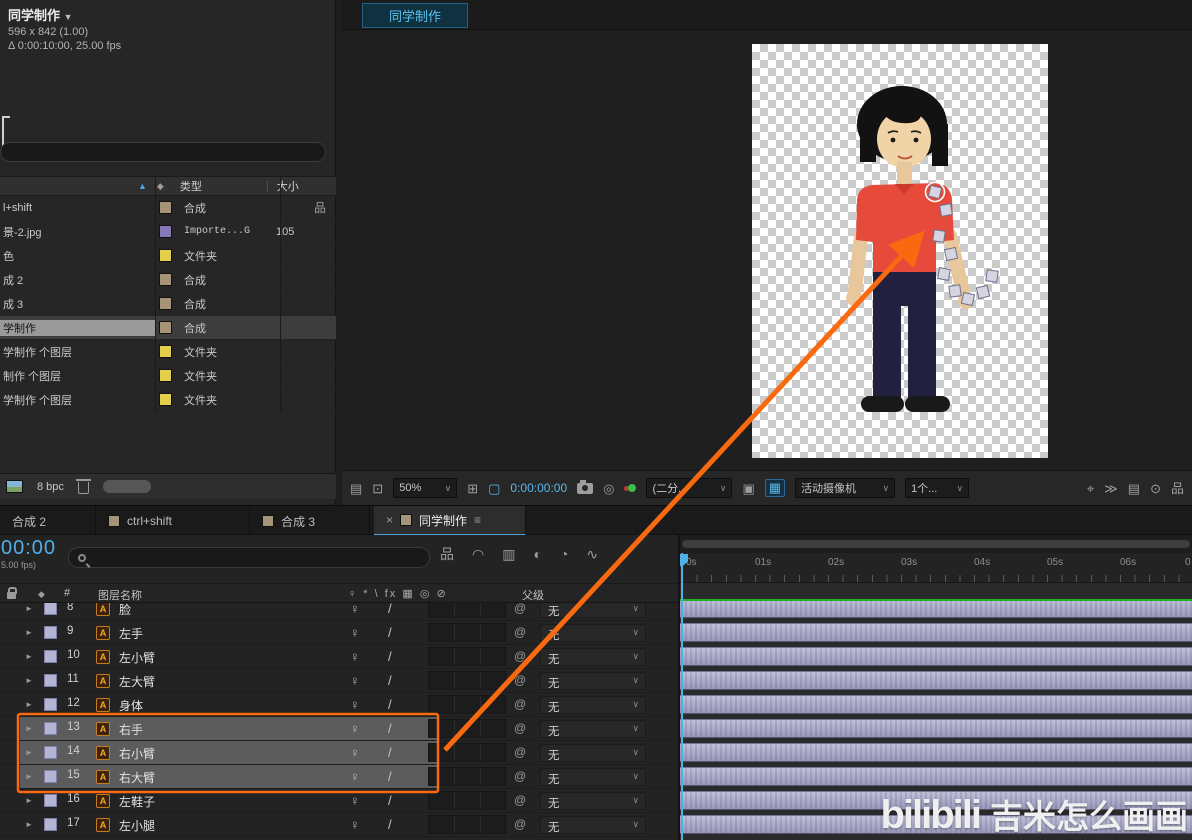  Describe the element at coordinates (339, 801) in the screenshot. I see `layer-row: ► 16 A 左鞋子 ♀ / @ 无 ∨` at that location.